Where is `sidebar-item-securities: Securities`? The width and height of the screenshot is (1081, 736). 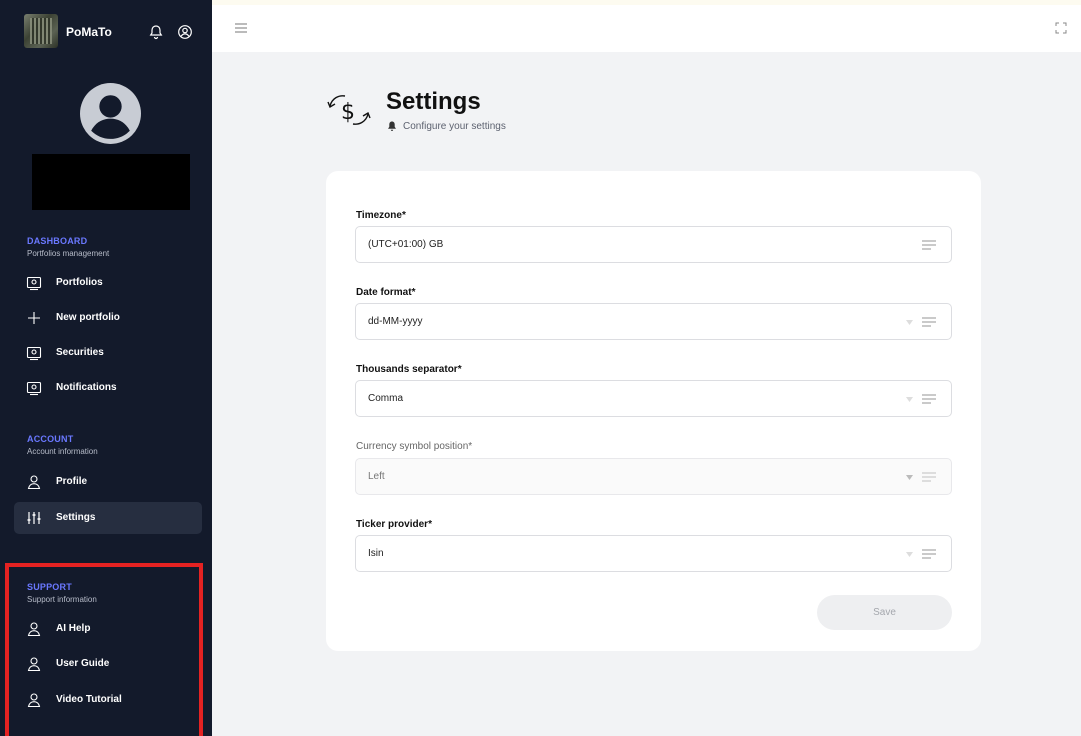 sidebar-item-securities: Securities is located at coordinates (108, 353).